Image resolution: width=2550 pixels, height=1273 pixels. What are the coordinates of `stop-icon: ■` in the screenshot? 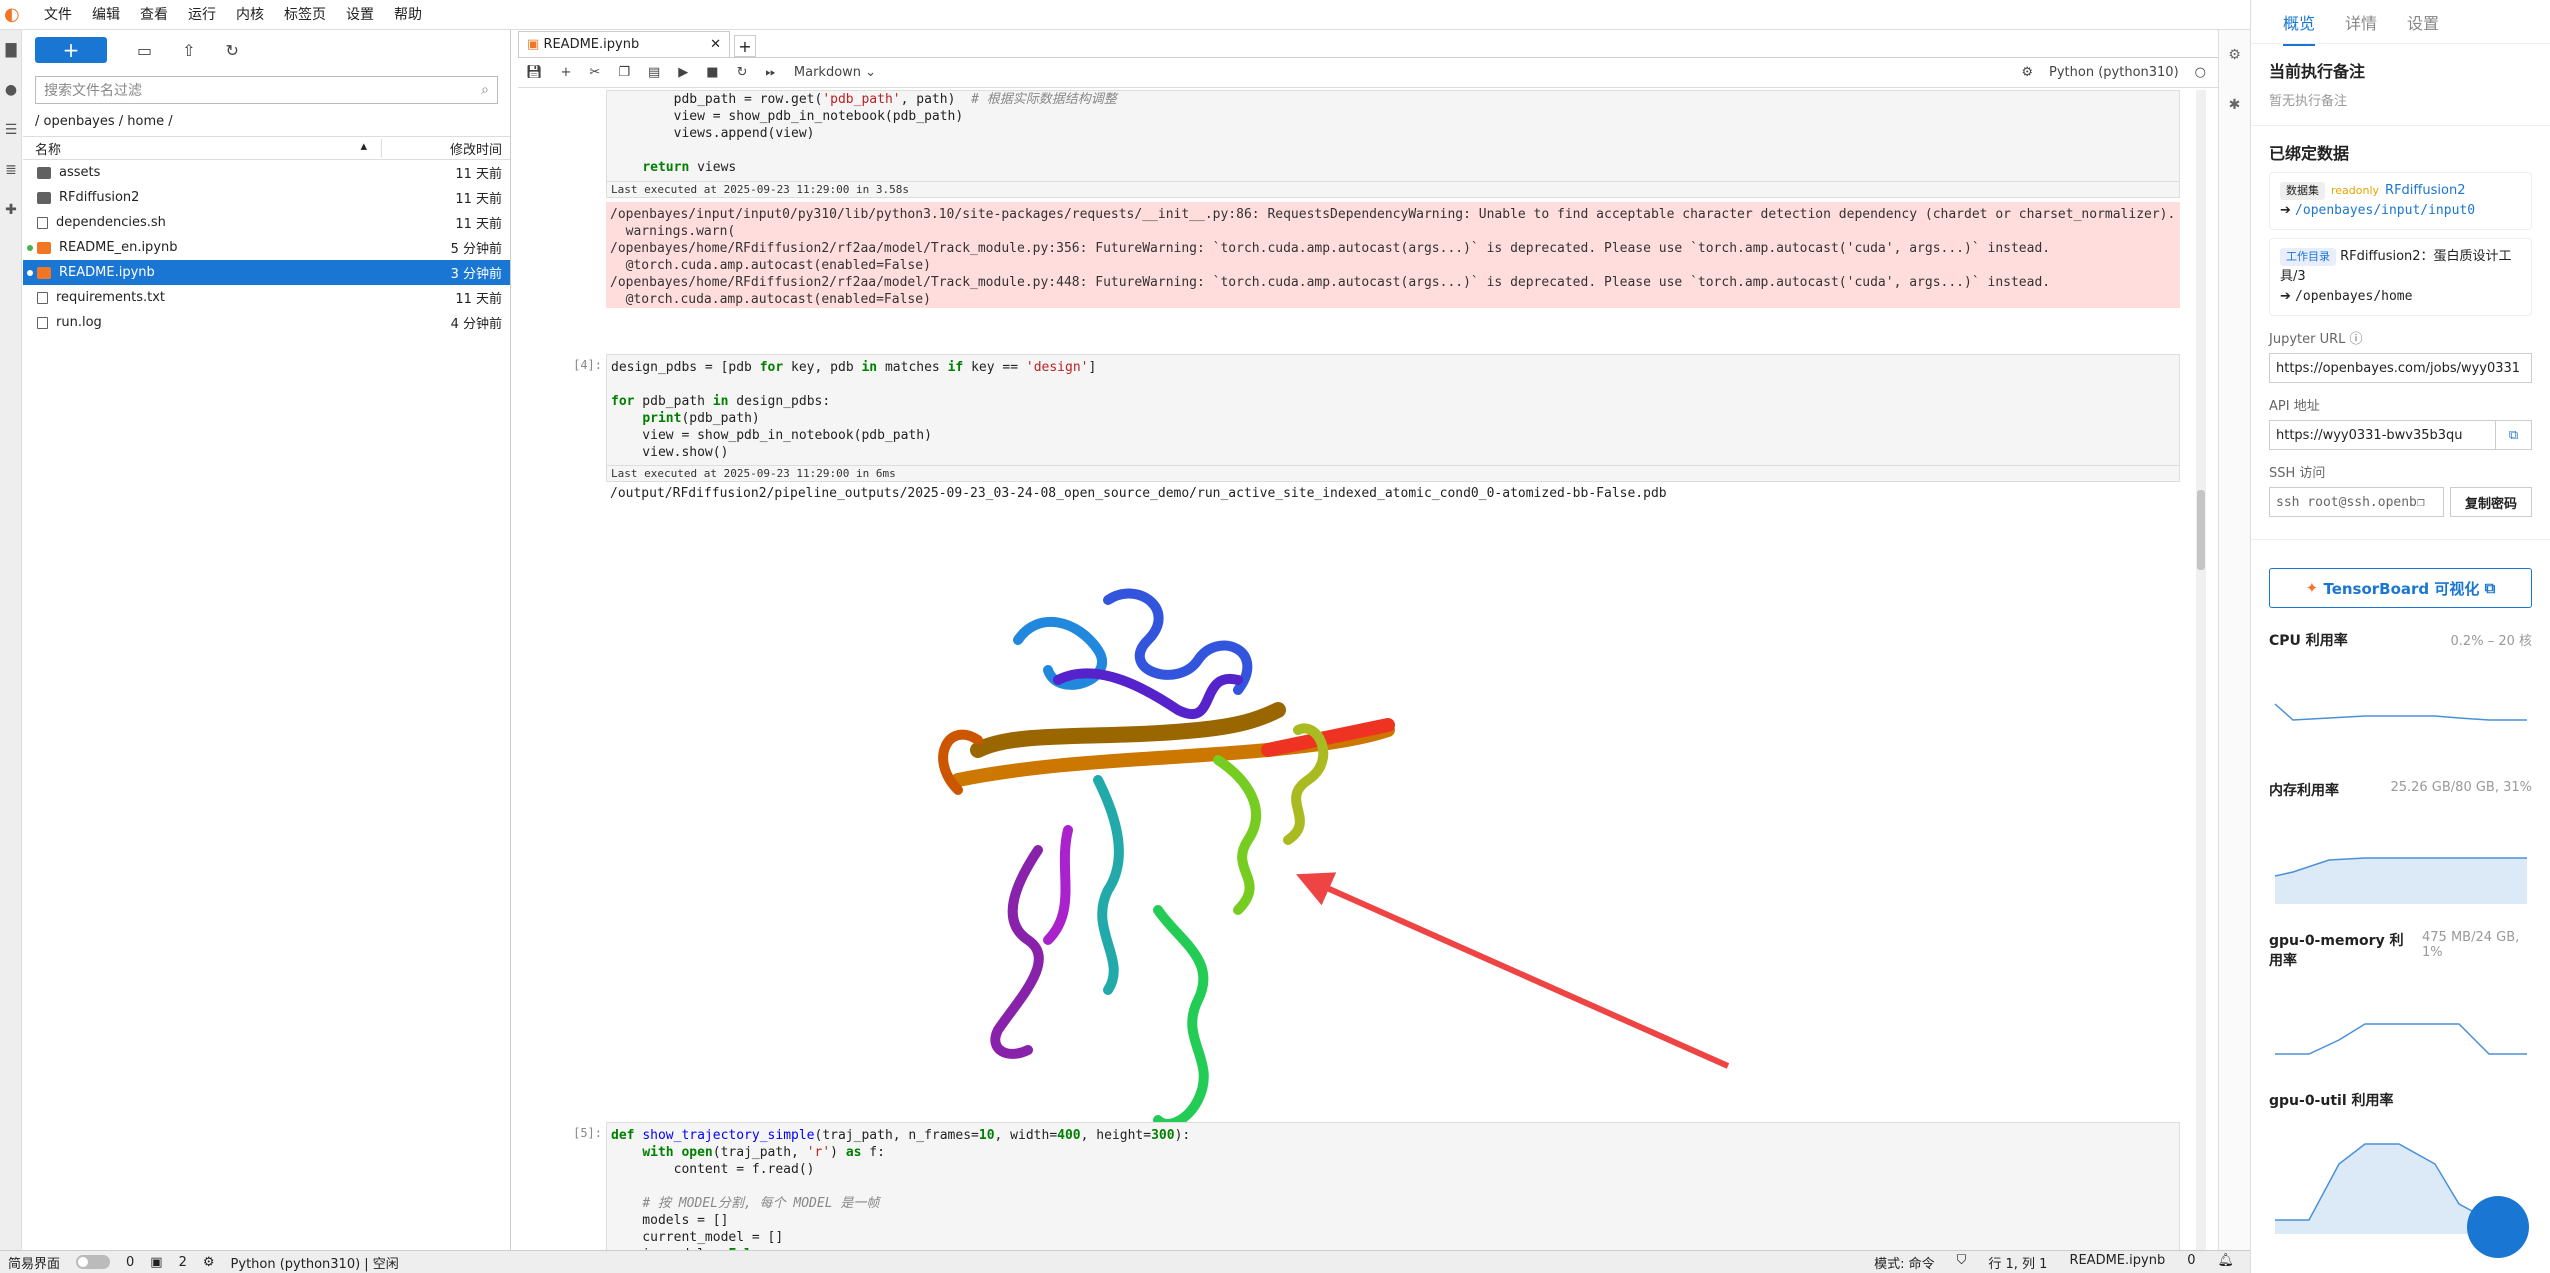 It's located at (712, 72).